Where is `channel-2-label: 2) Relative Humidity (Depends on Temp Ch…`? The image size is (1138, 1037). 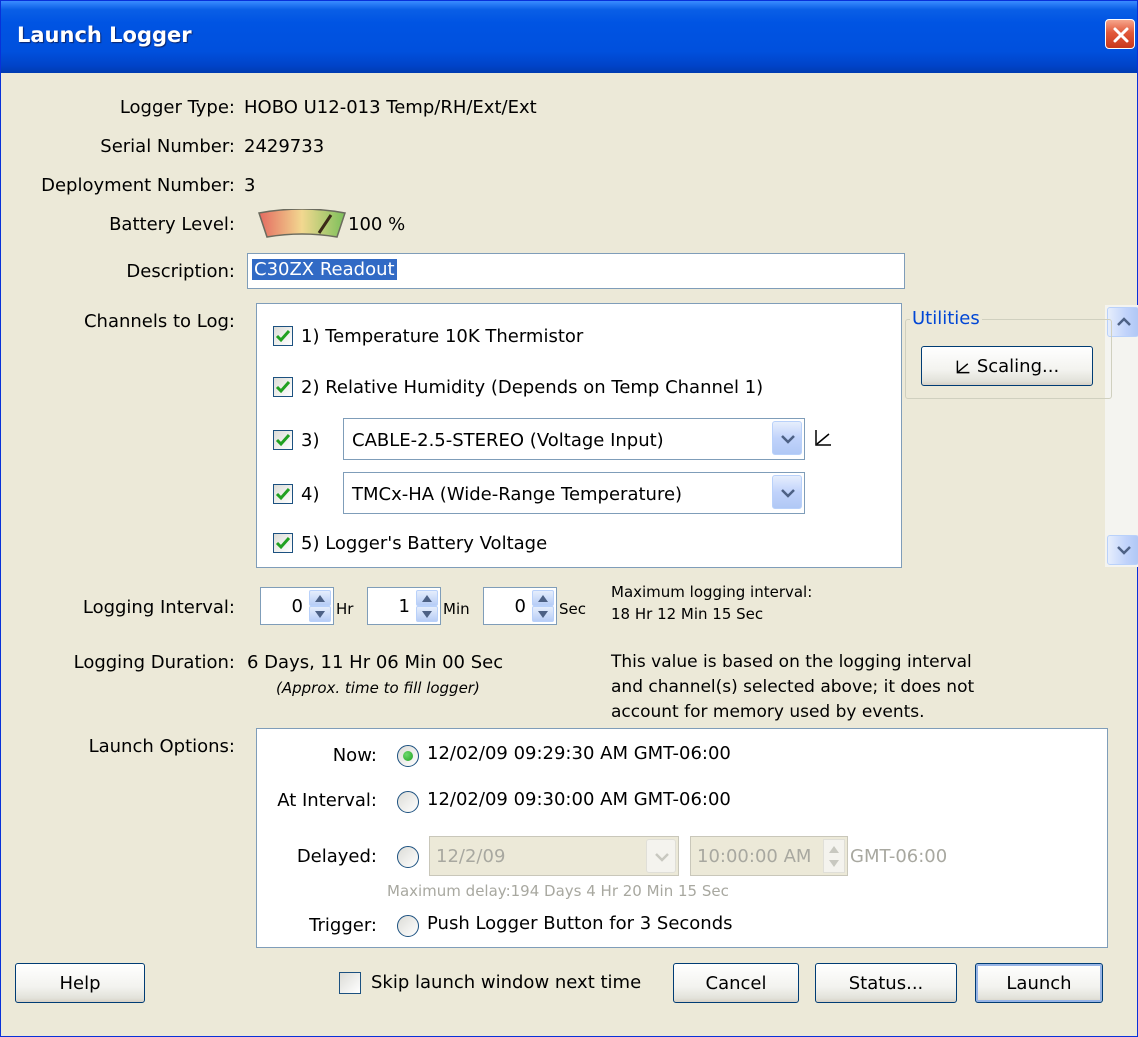
channel-2-label: 2) Relative Humidity (Depends on Temp Ch… is located at coordinates (532, 387).